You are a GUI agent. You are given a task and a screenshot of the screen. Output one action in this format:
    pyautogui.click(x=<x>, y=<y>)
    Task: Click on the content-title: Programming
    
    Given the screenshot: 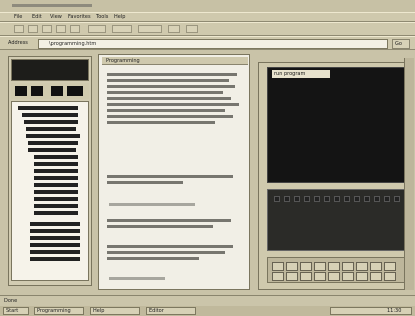 What is the action you would take?
    pyautogui.click(x=123, y=61)
    